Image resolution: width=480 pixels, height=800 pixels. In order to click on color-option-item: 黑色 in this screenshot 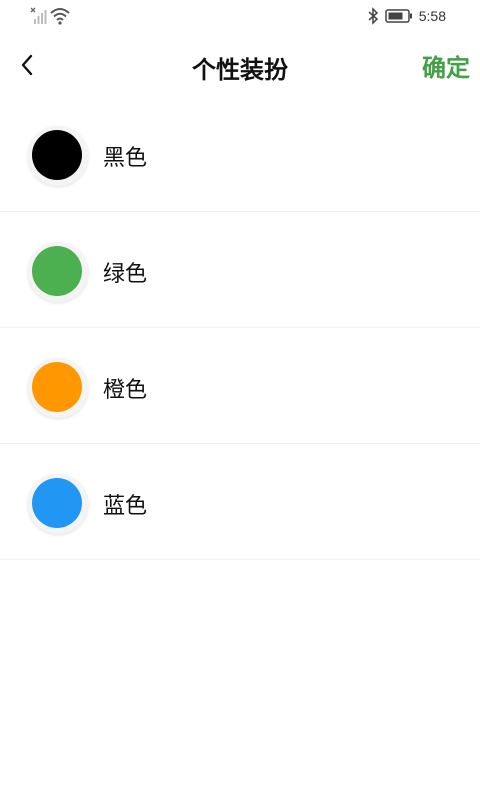, I will do `click(240, 154)`.